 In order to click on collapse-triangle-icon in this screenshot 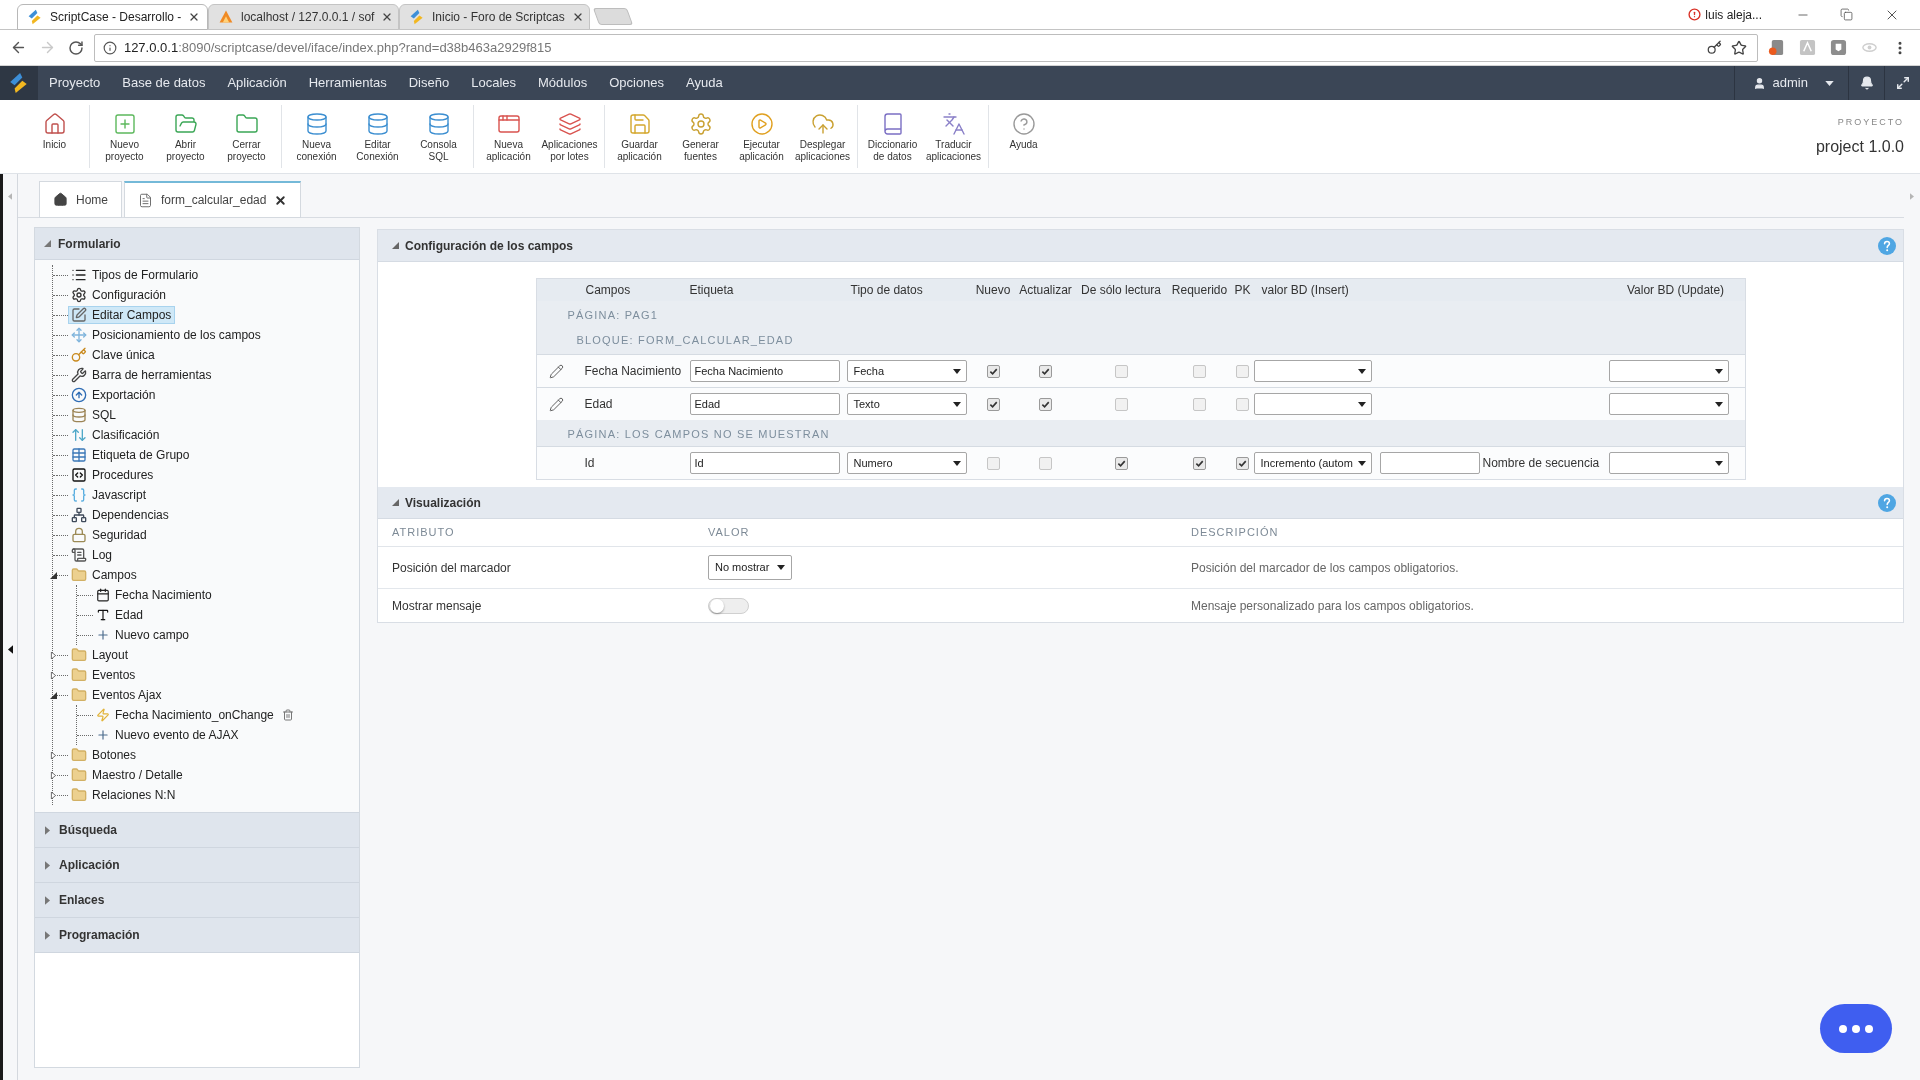, I will do `click(10, 649)`.